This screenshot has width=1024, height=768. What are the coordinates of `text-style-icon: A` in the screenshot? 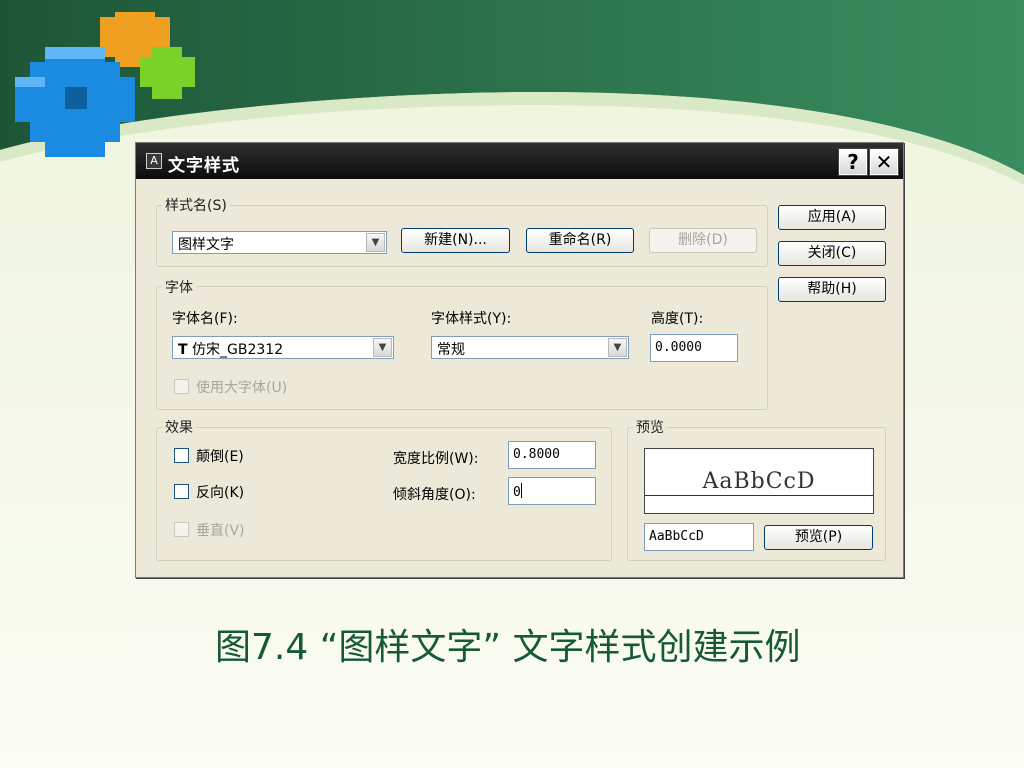 It's located at (154, 161).